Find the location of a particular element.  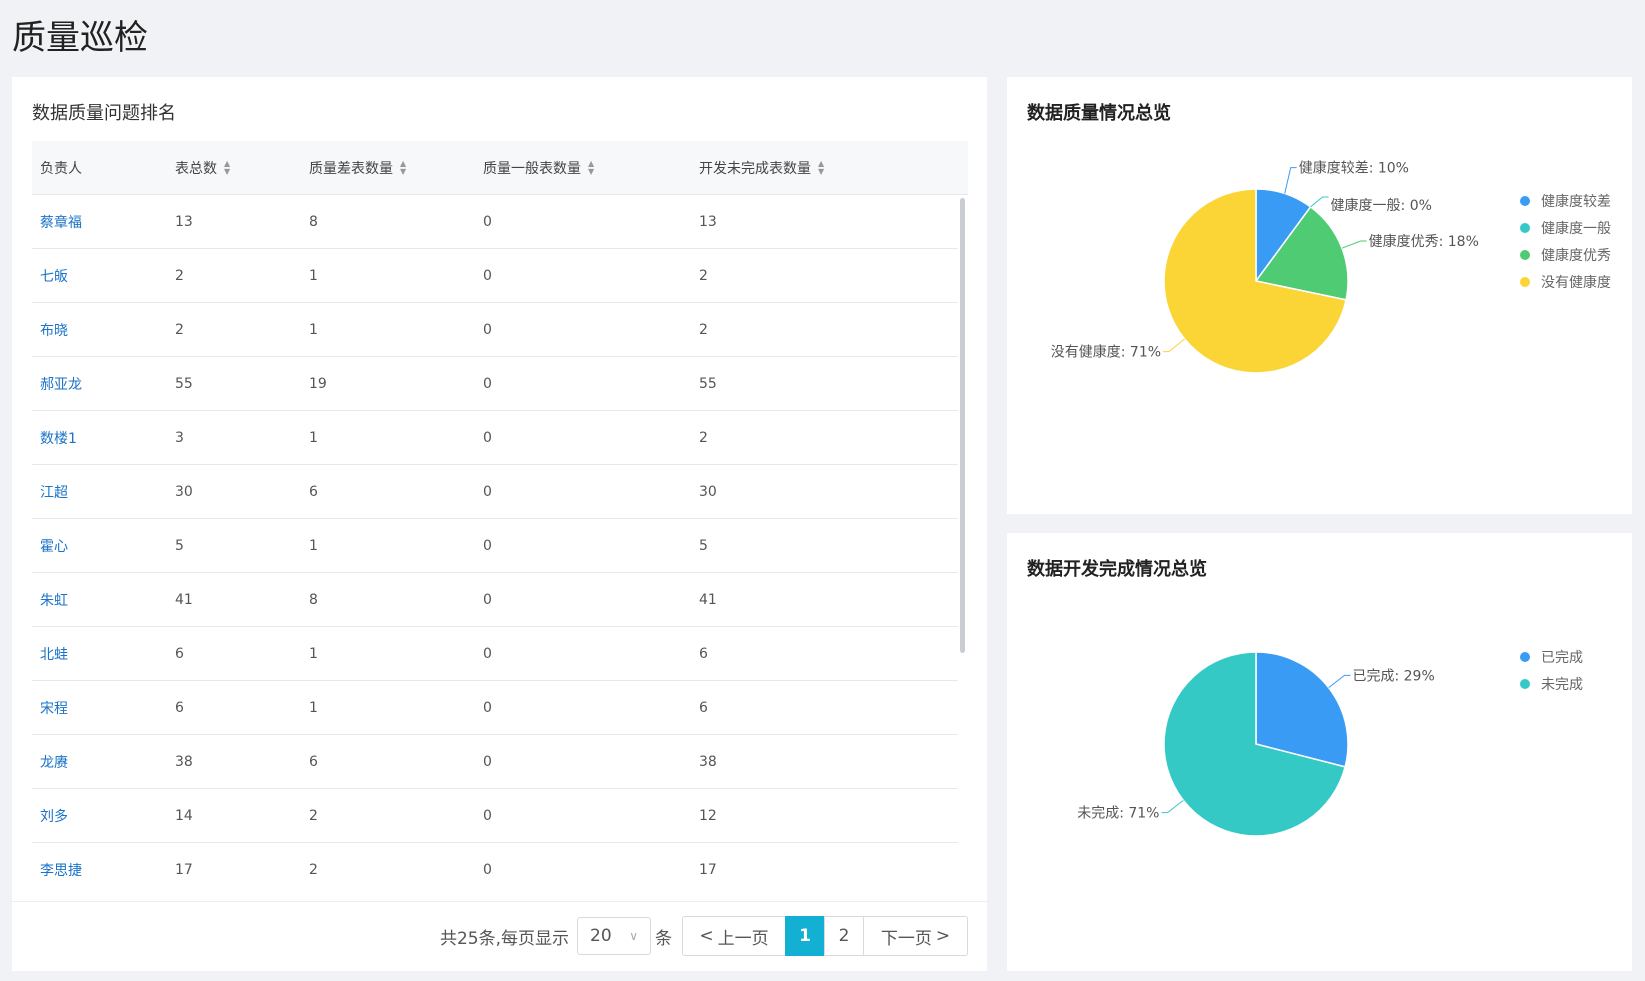

table-cell: 38 is located at coordinates (708, 761).